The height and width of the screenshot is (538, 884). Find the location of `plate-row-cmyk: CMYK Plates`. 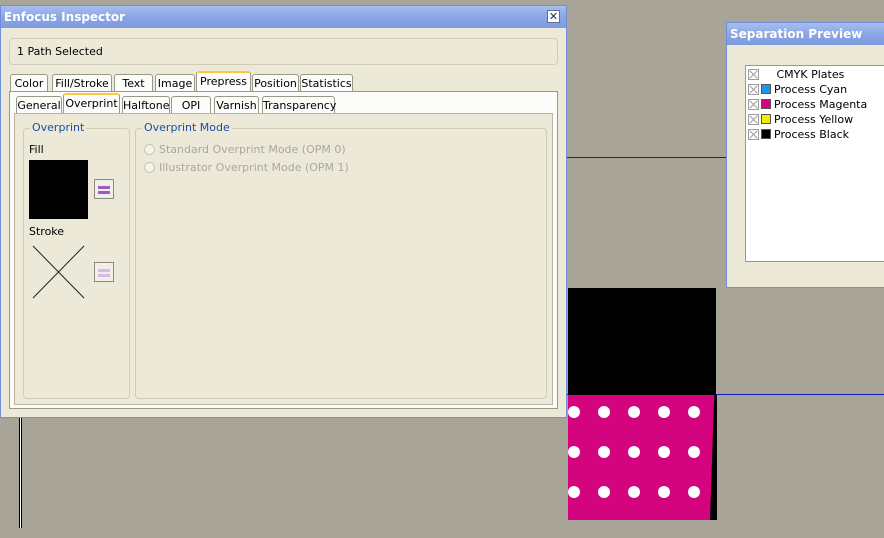

plate-row-cmyk: CMYK Plates is located at coordinates (796, 74).